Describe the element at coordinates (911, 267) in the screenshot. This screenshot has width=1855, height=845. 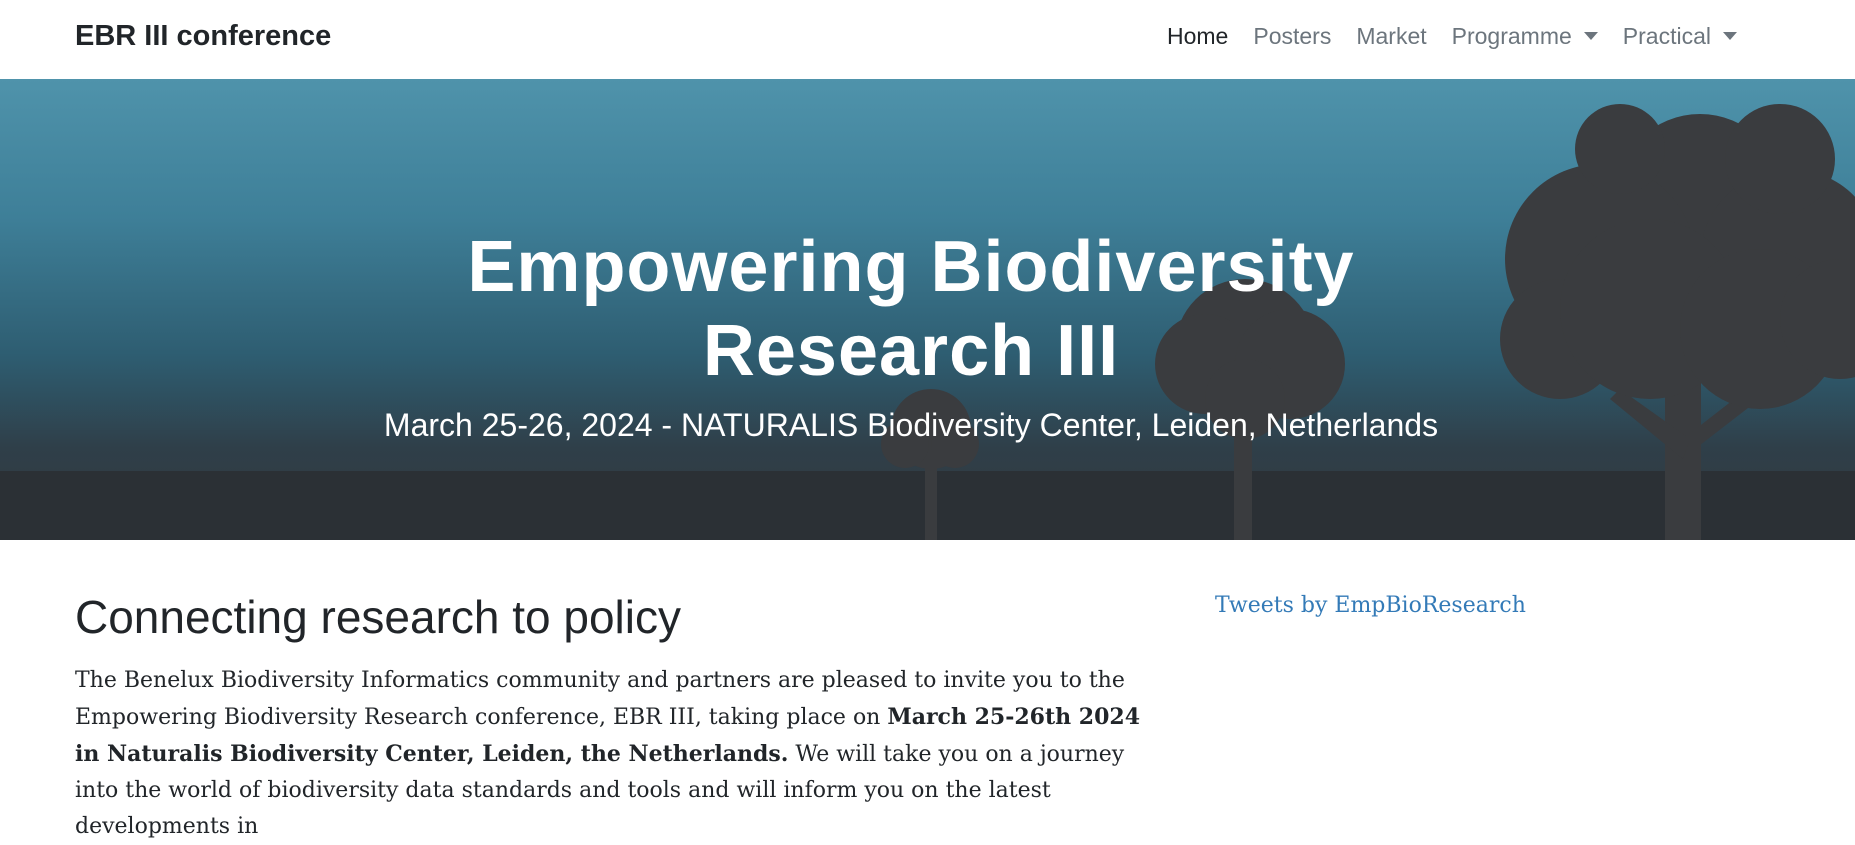
I see `hero-title-line1: Empowering Biodiversity` at that location.